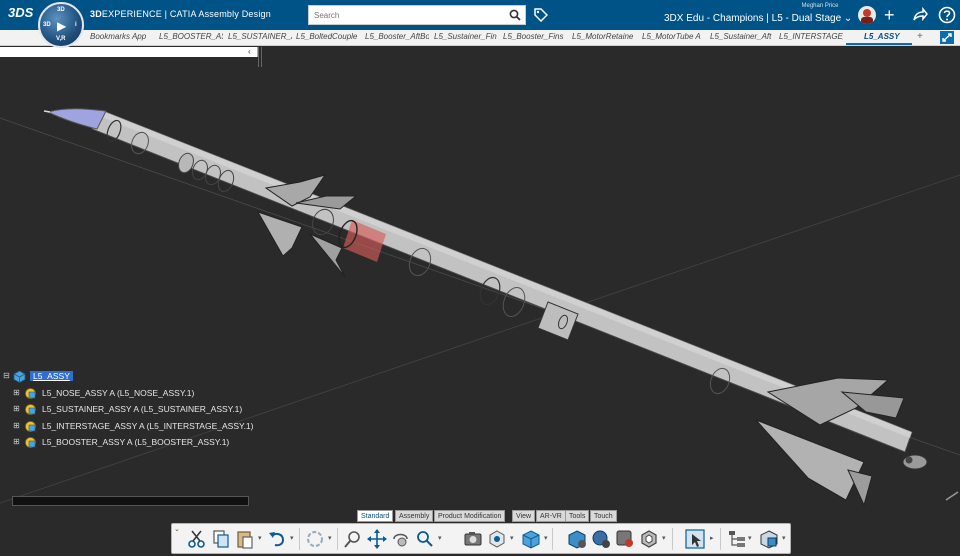 This screenshot has width=960, height=556. What do you see at coordinates (261, 539) in the screenshot?
I see `paste-dropdown-icon: ▾` at bounding box center [261, 539].